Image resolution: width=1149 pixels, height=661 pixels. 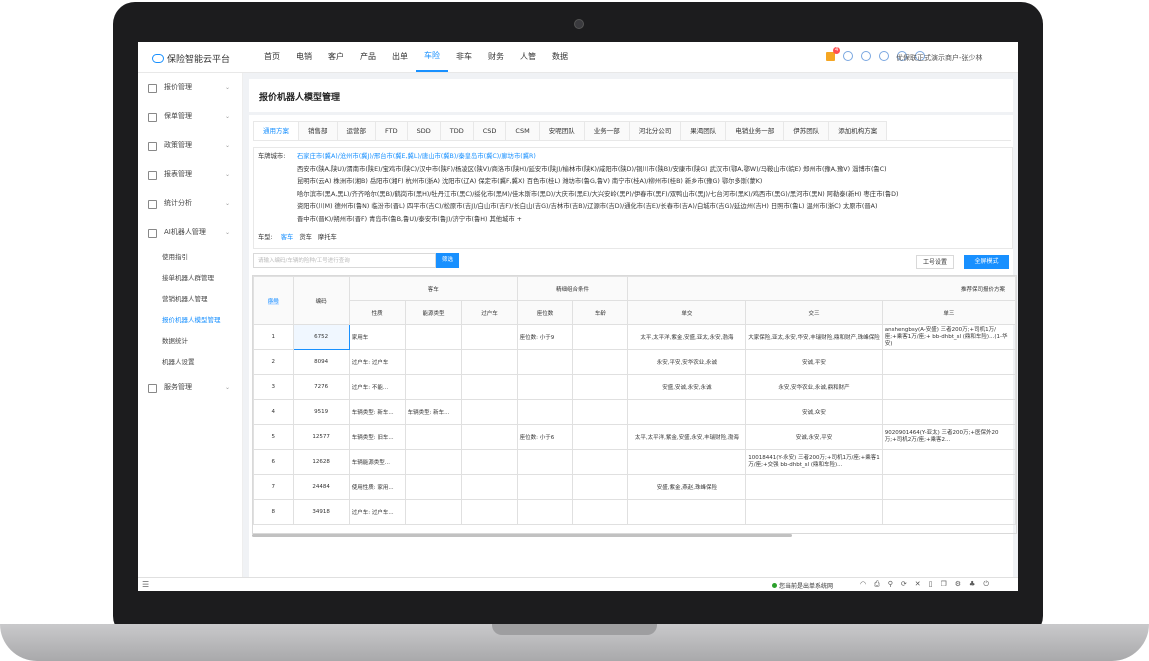 What do you see at coordinates (634, 412) in the screenshot?
I see `table-row: 4 9519 车辆类型: 新车... 车辆类型: 新车... 安诚,众安` at bounding box center [634, 412].